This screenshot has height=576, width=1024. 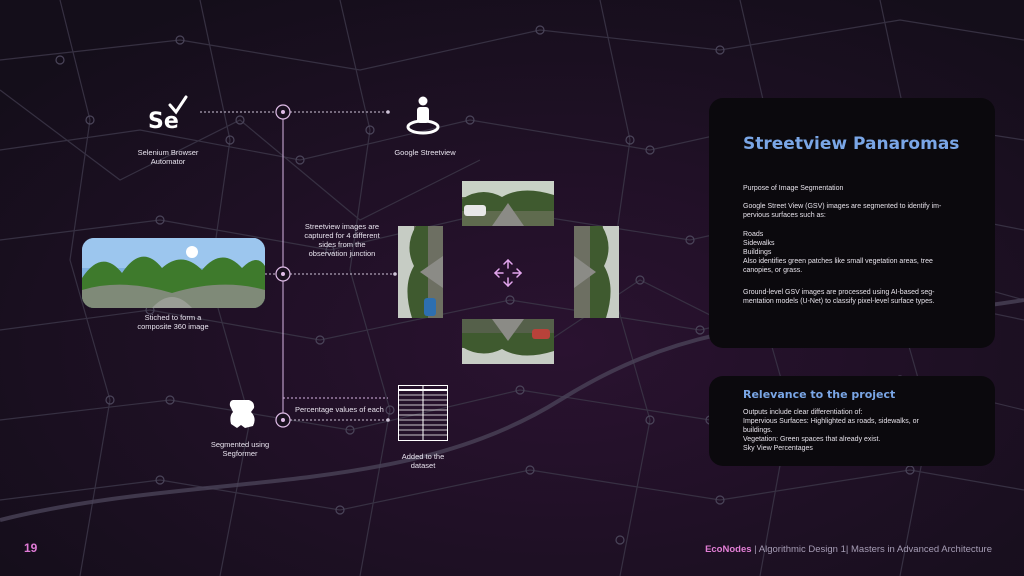 I want to click on segmentation-blob-icon, so click(x=242, y=414).